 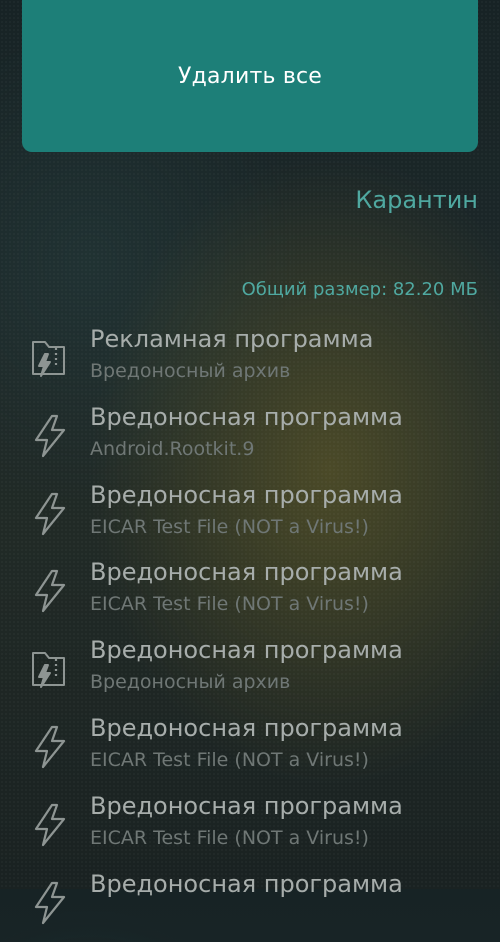 I want to click on section-title: Карантин, so click(x=416, y=200).